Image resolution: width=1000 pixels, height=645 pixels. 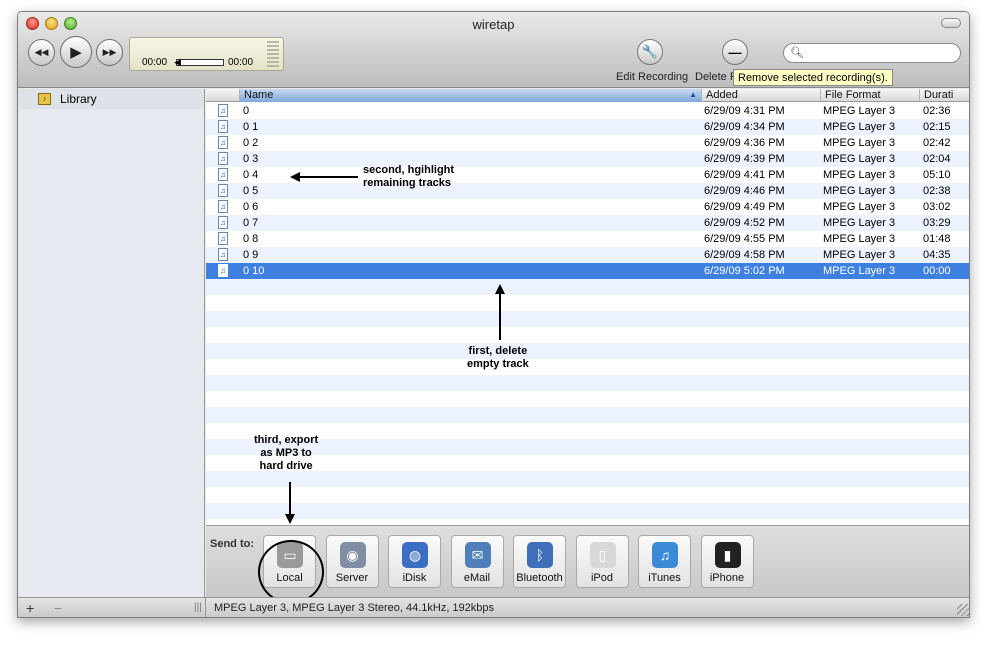 I want to click on cell-added: 6/29/09 5:02 PM, so click(x=744, y=271).